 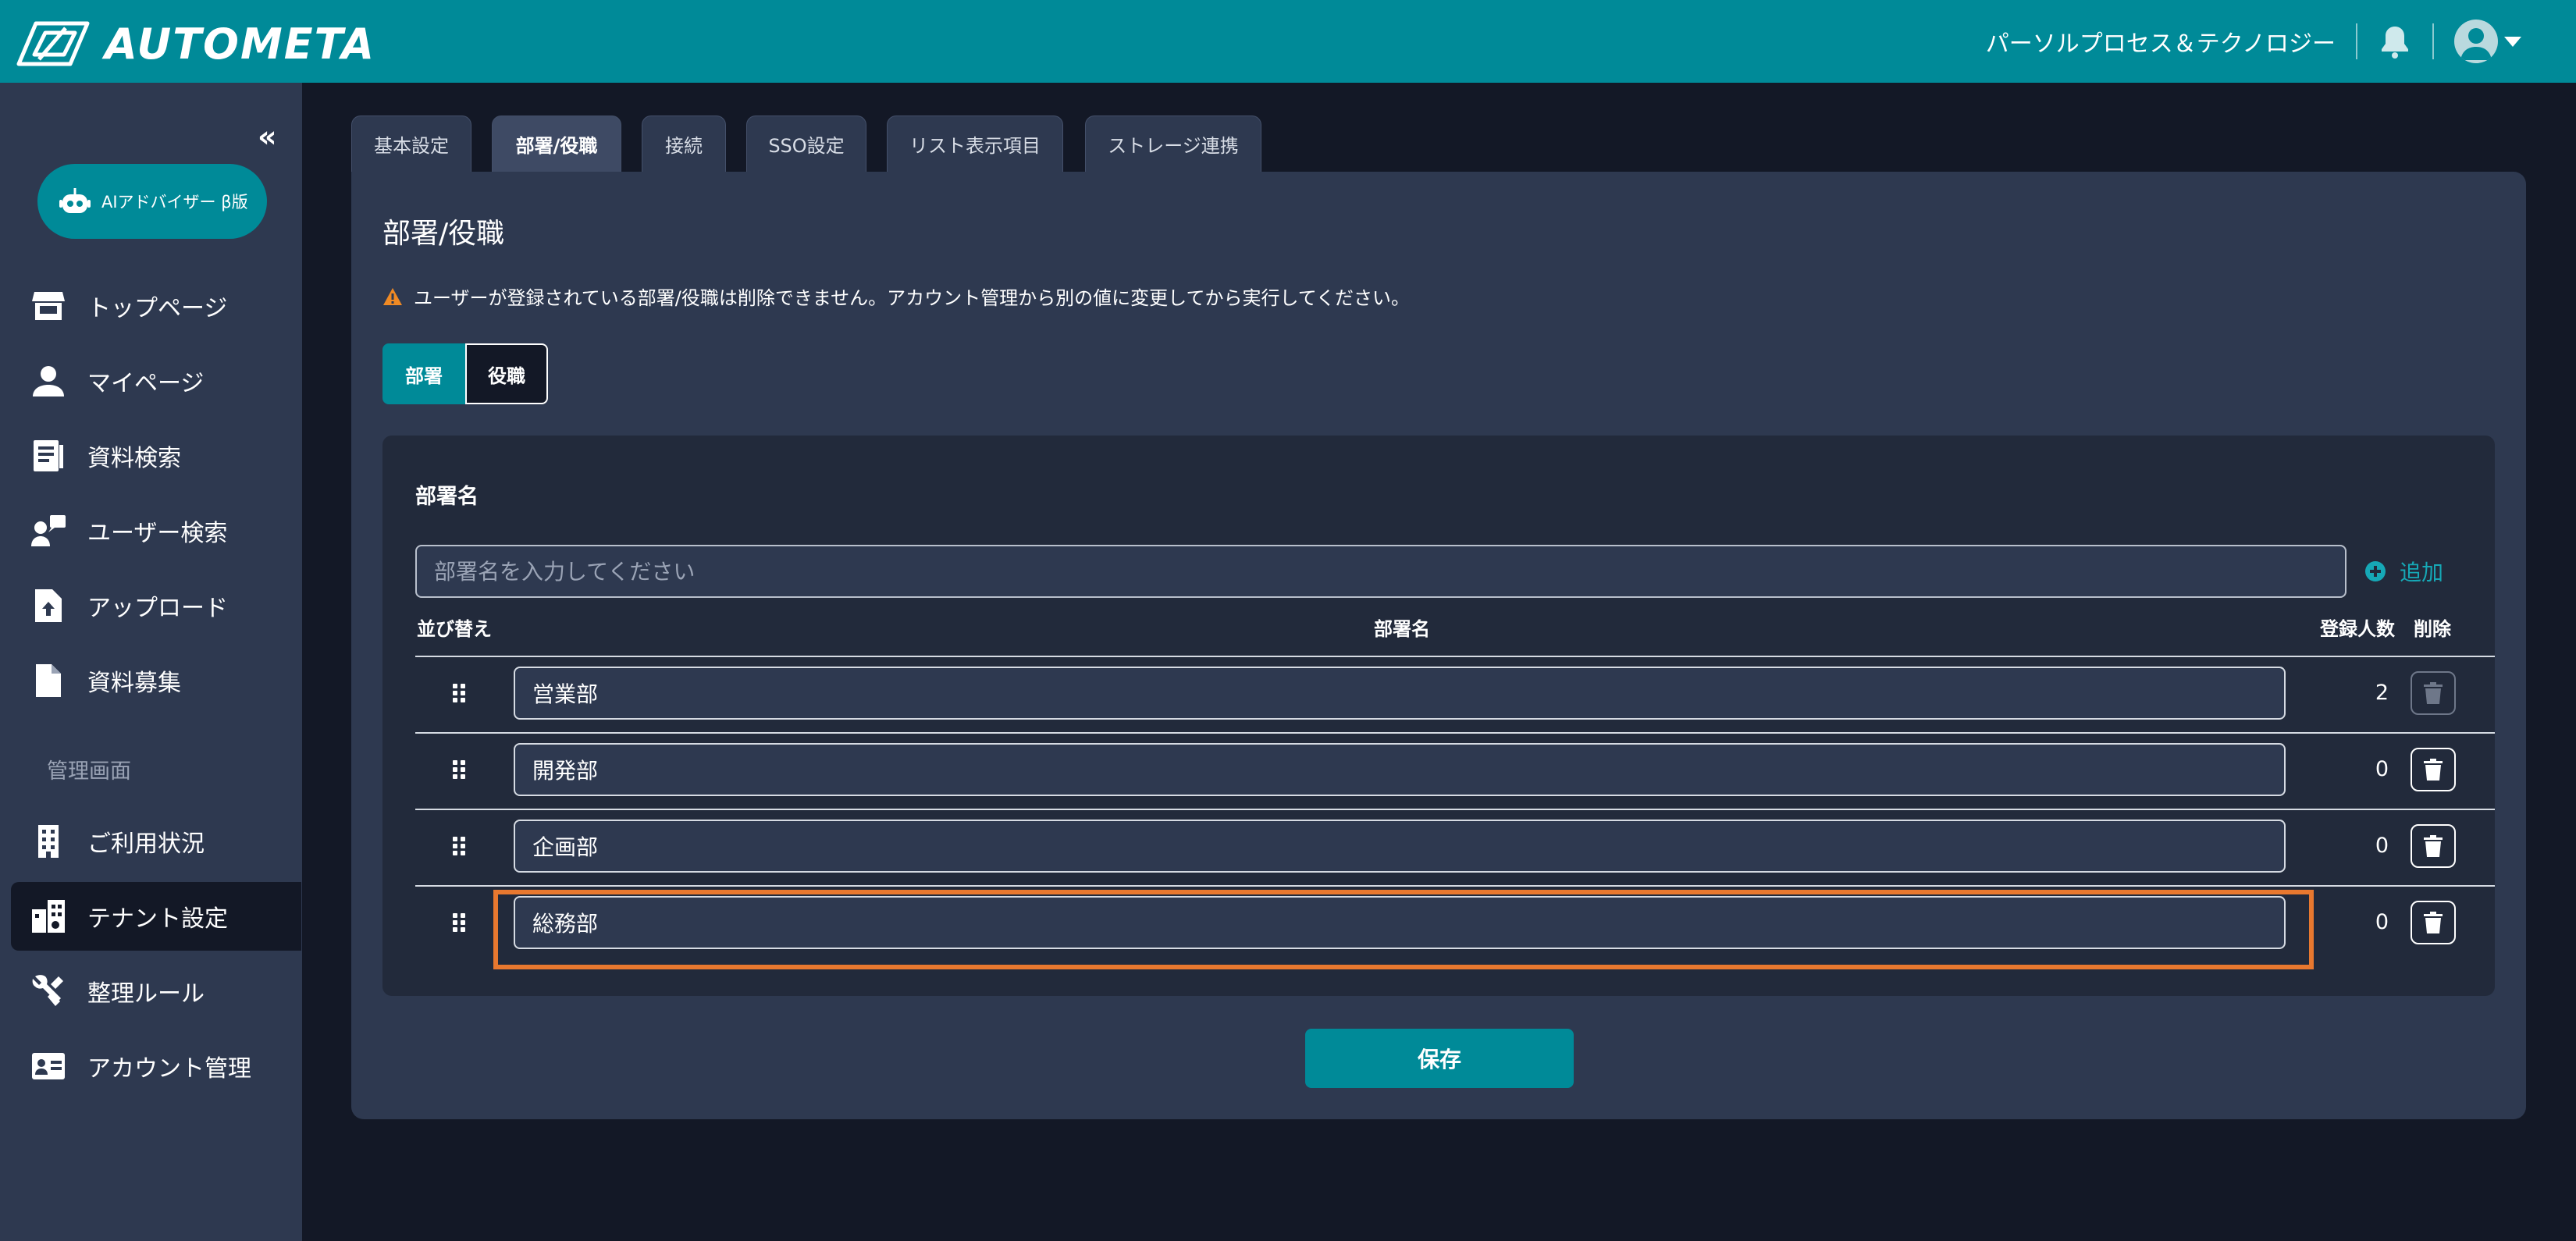 What do you see at coordinates (1439, 1059) in the screenshot?
I see `save-button: 保存` at bounding box center [1439, 1059].